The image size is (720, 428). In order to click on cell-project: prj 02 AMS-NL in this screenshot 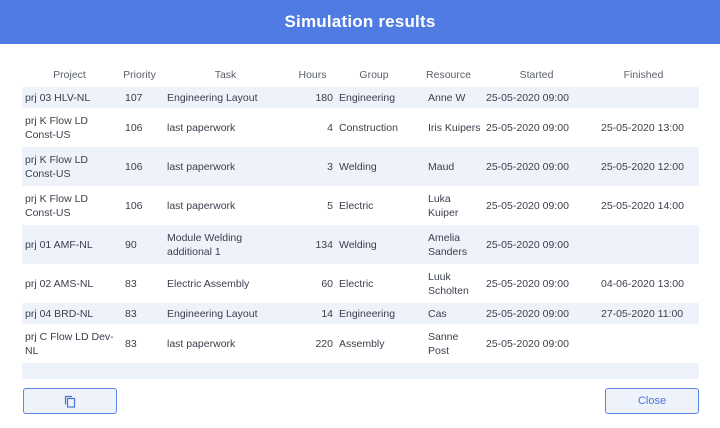, I will do `click(59, 283)`.